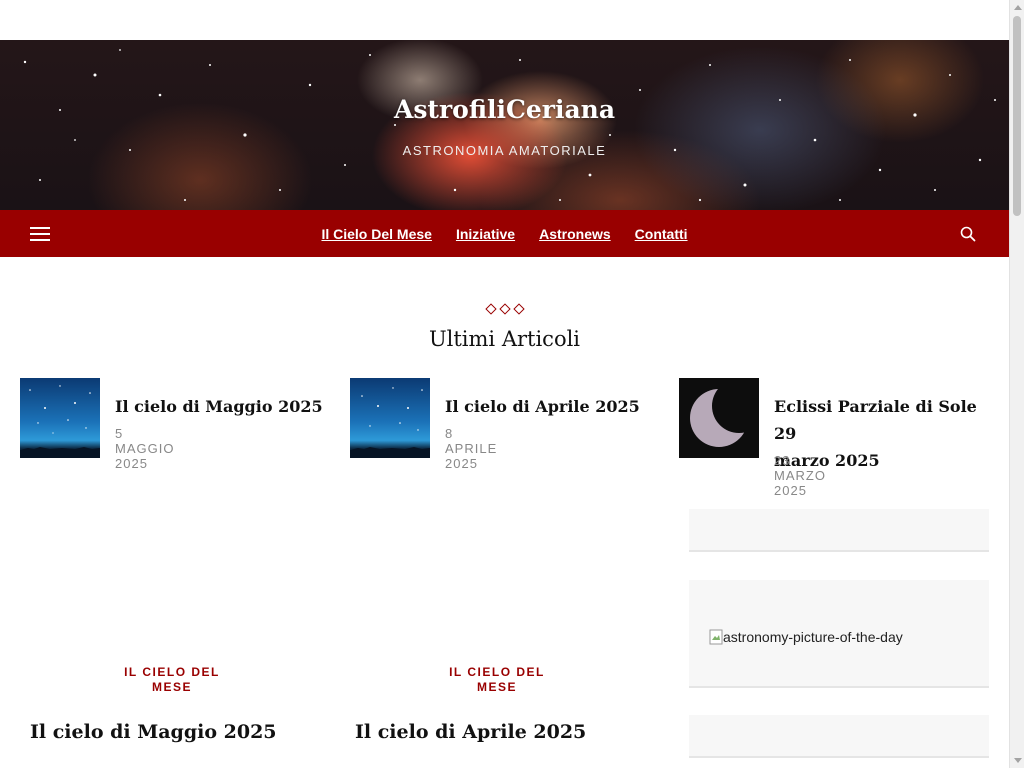  What do you see at coordinates (661, 234) in the screenshot?
I see `nav-item-contatti: Contatti` at bounding box center [661, 234].